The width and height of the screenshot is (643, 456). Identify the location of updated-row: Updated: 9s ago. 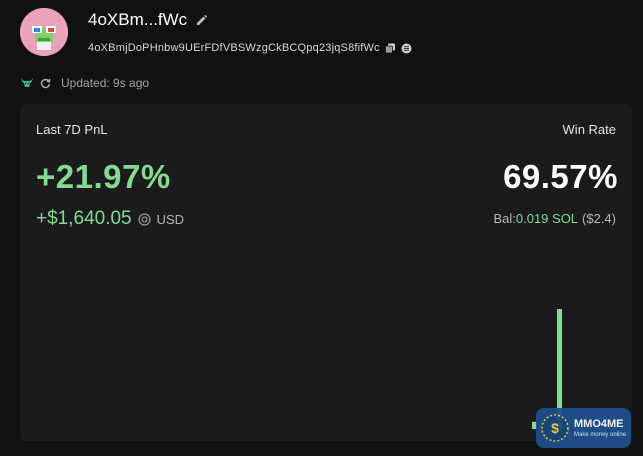
(84, 83).